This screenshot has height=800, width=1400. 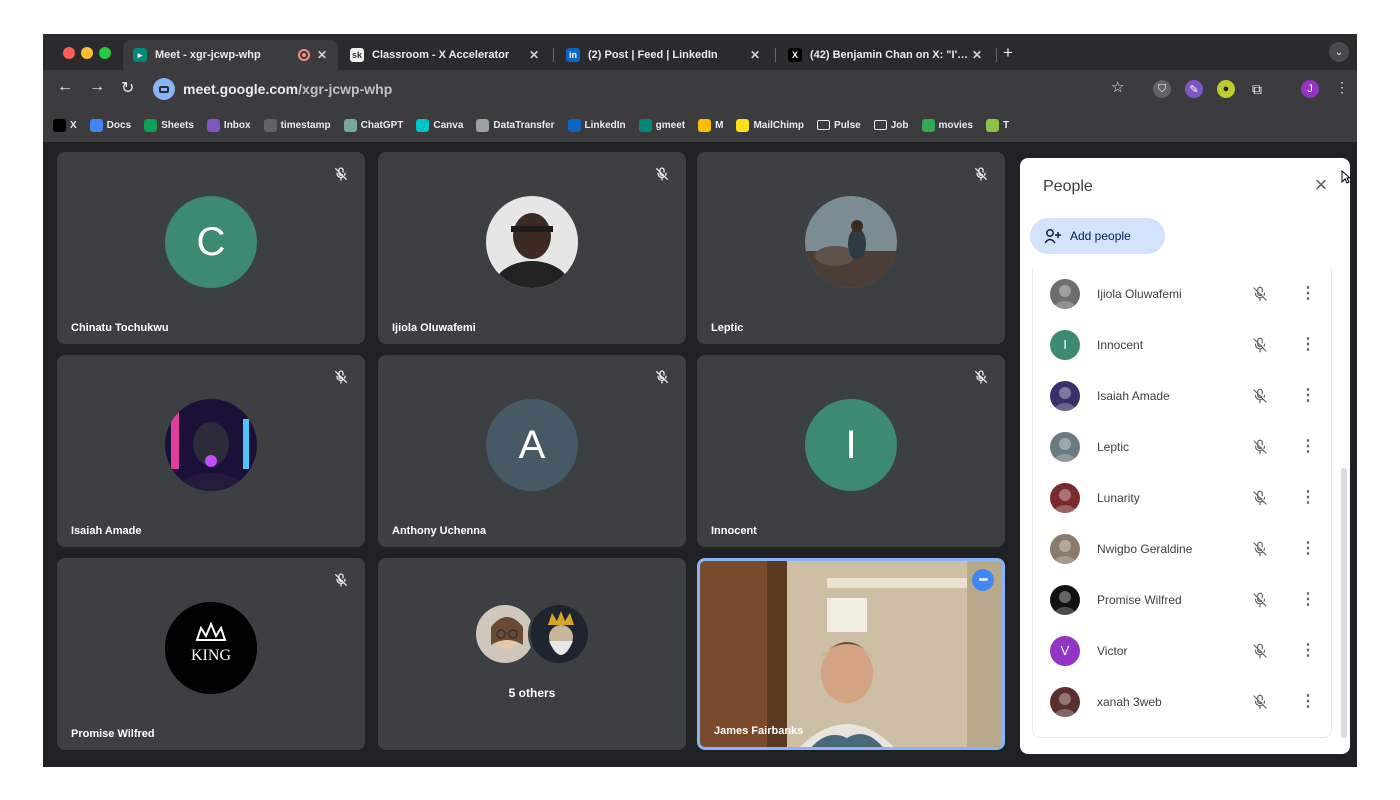 I want to click on add-person-icon, so click(x=1052, y=236).